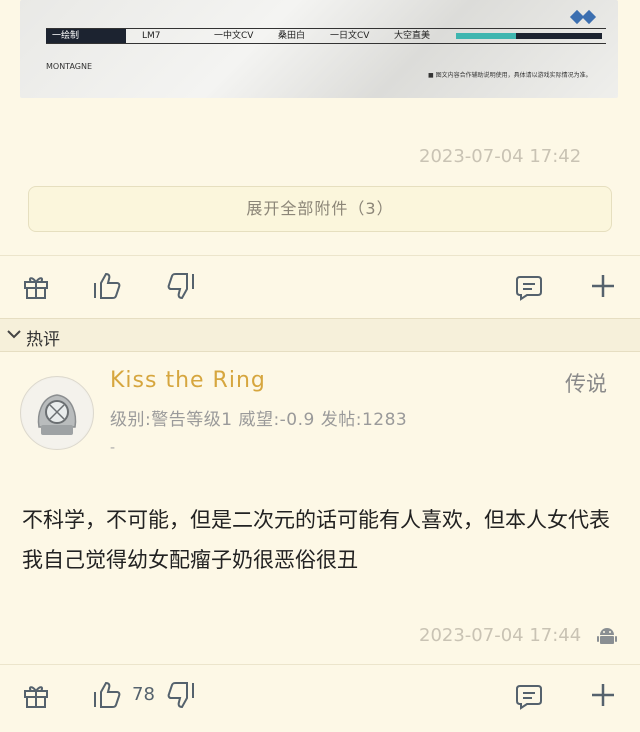 The image size is (640, 732). What do you see at coordinates (14, 336) in the screenshot?
I see `chevron-down-icon` at bounding box center [14, 336].